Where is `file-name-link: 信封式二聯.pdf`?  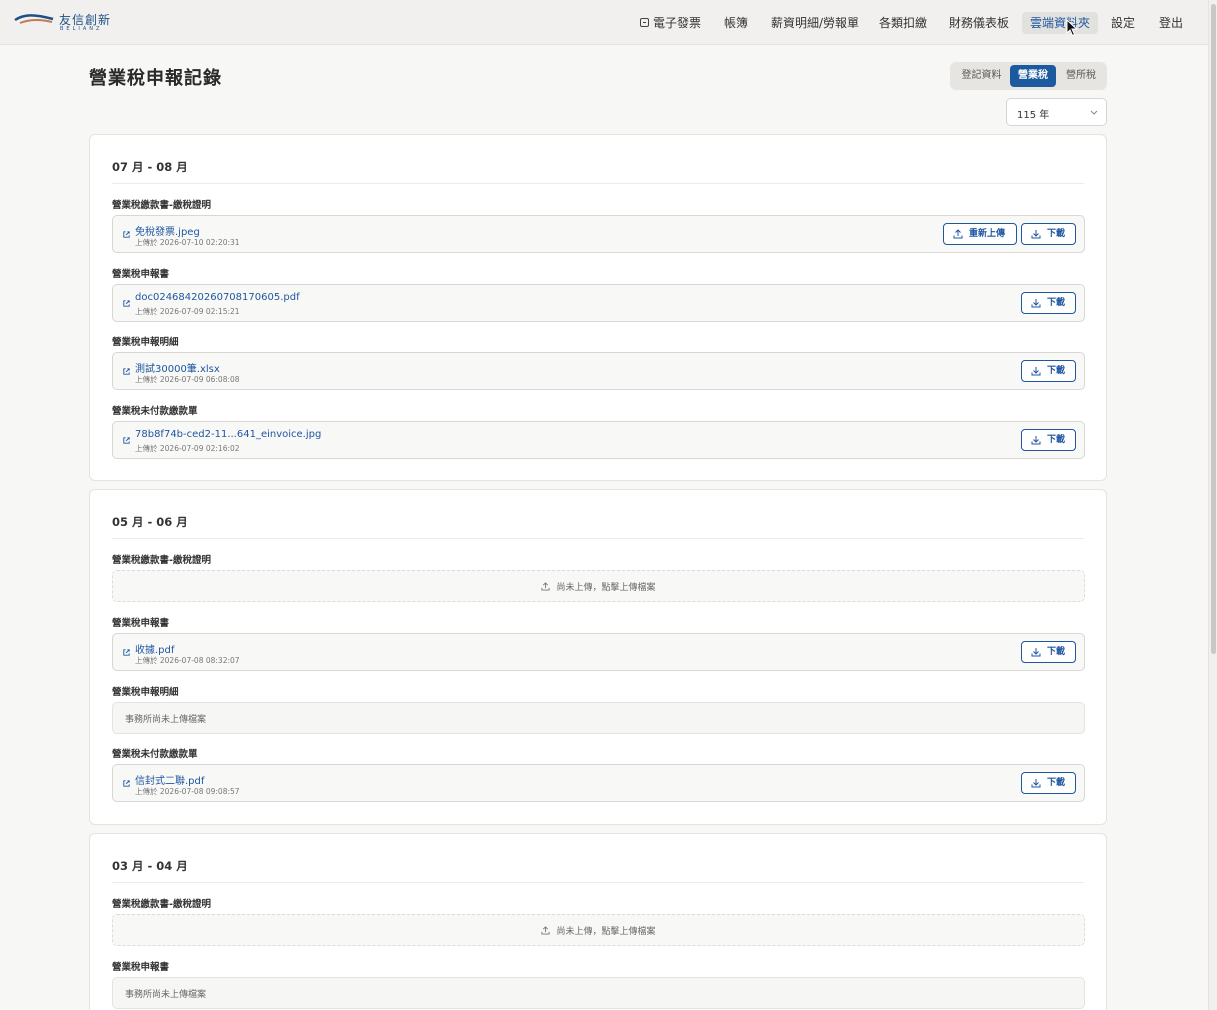 file-name-link: 信封式二聯.pdf is located at coordinates (169, 779).